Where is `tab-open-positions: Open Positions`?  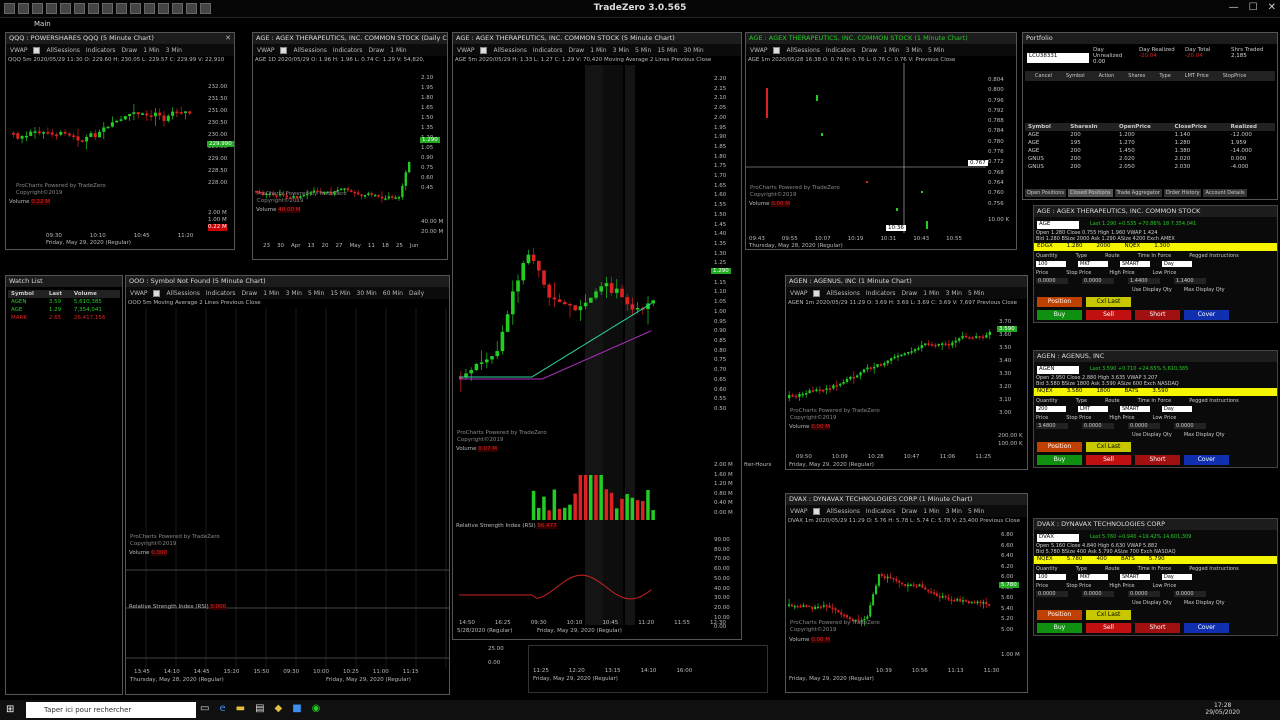 tab-open-positions: Open Positions is located at coordinates (1046, 193).